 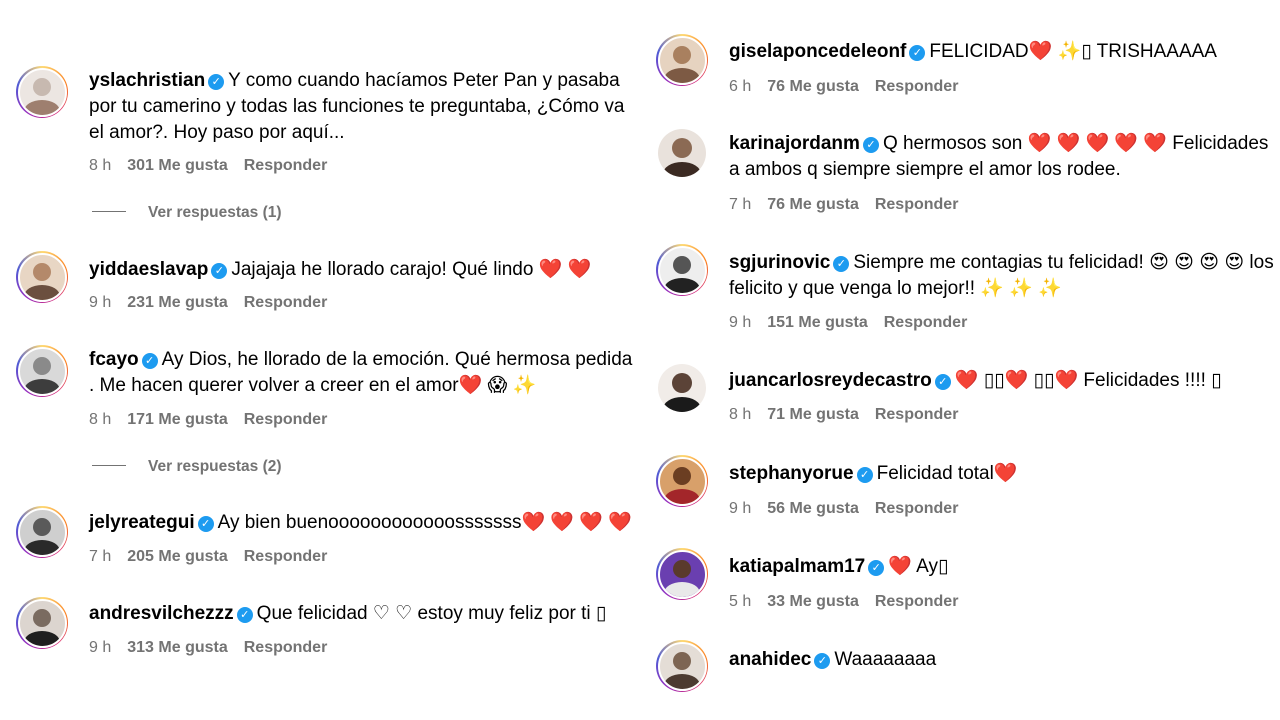 I want to click on comment-text-block: stephanyorue ✓ Felicidad total❤️, so click(x=1001, y=474).